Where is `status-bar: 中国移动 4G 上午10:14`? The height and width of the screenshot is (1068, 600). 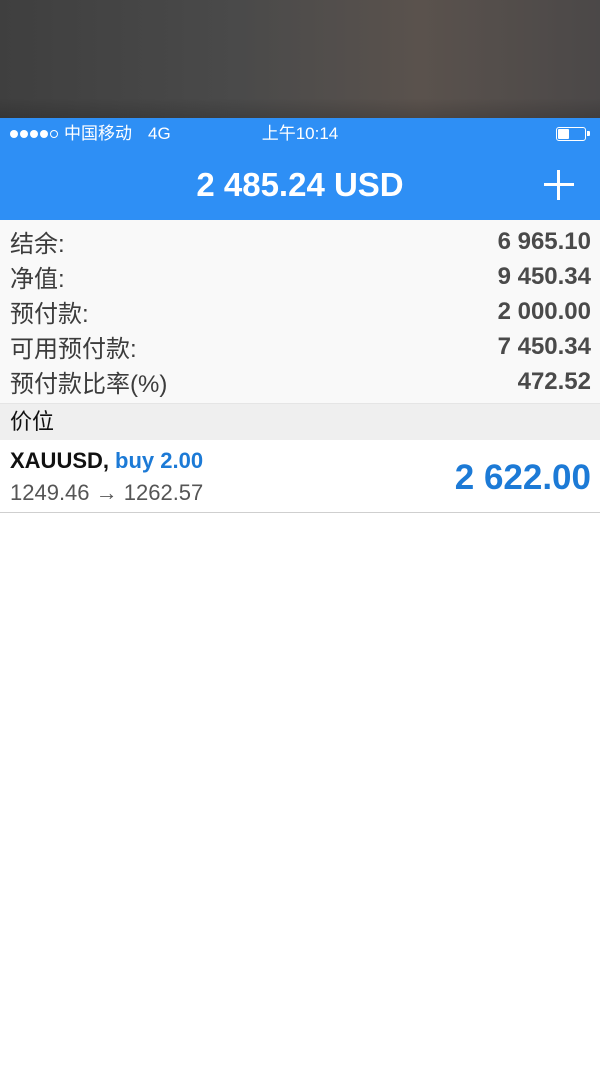 status-bar: 中国移动 4G 上午10:14 is located at coordinates (300, 134).